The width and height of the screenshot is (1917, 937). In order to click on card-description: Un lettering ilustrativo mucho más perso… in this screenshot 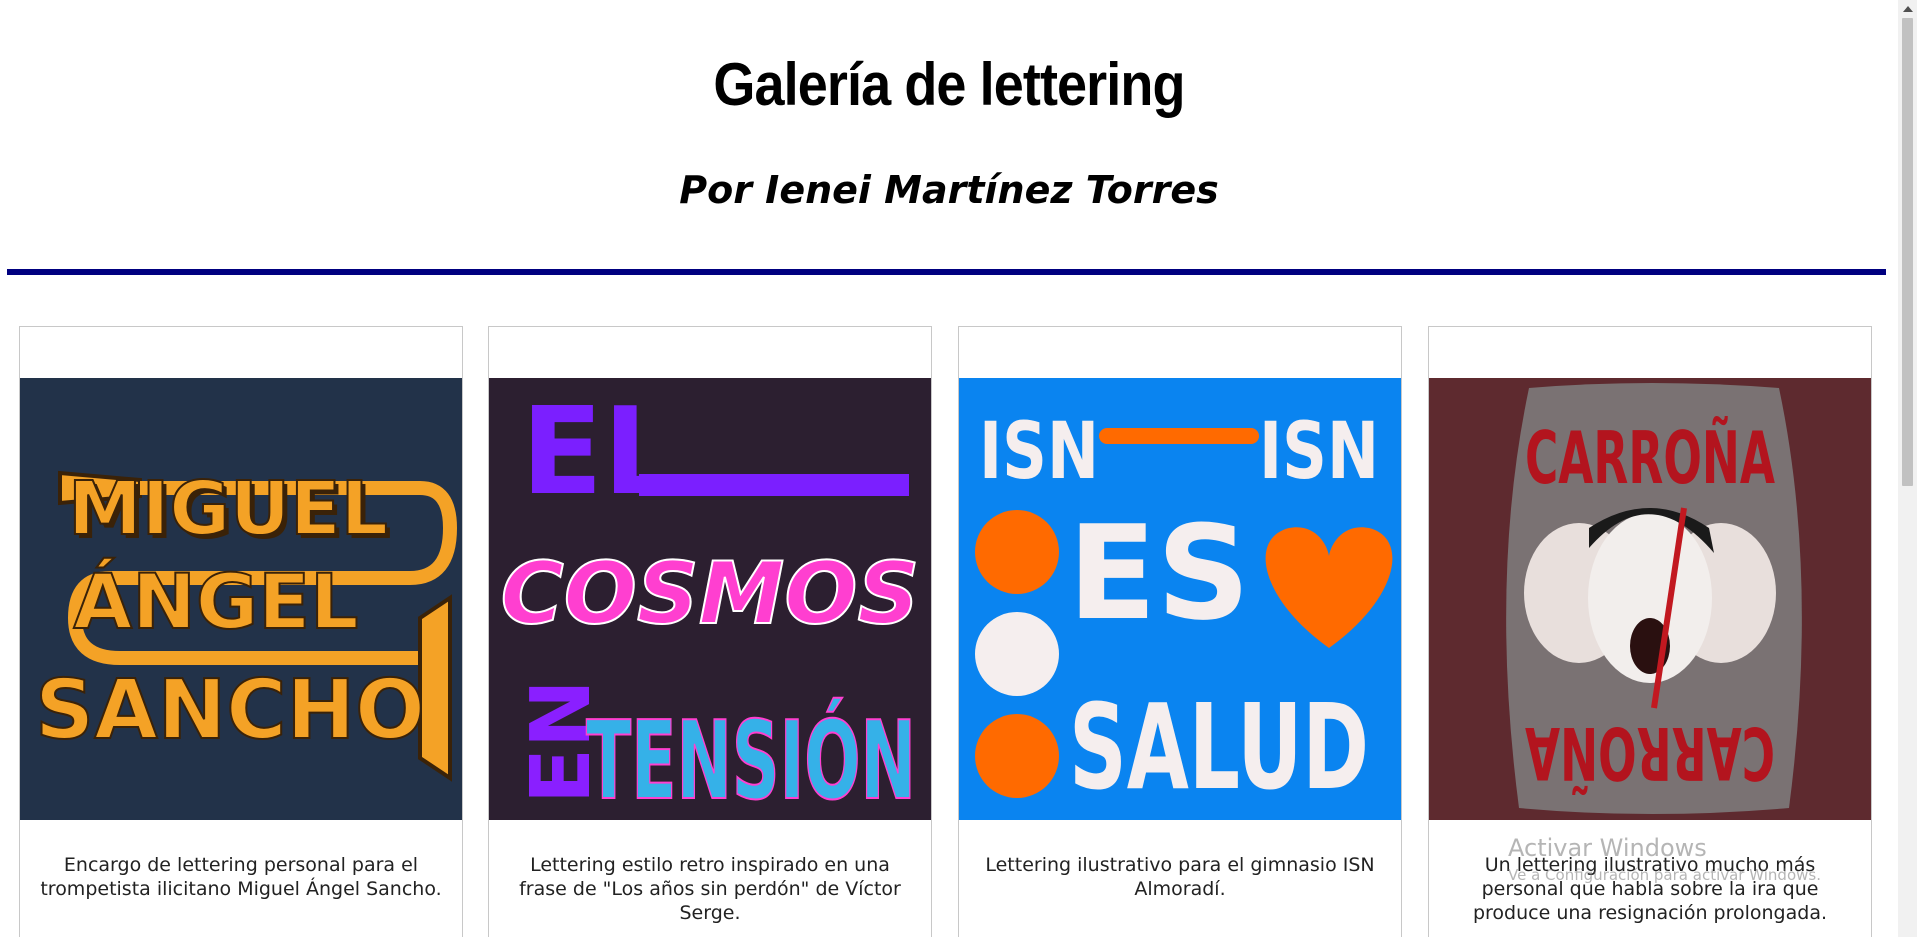, I will do `click(1650, 889)`.